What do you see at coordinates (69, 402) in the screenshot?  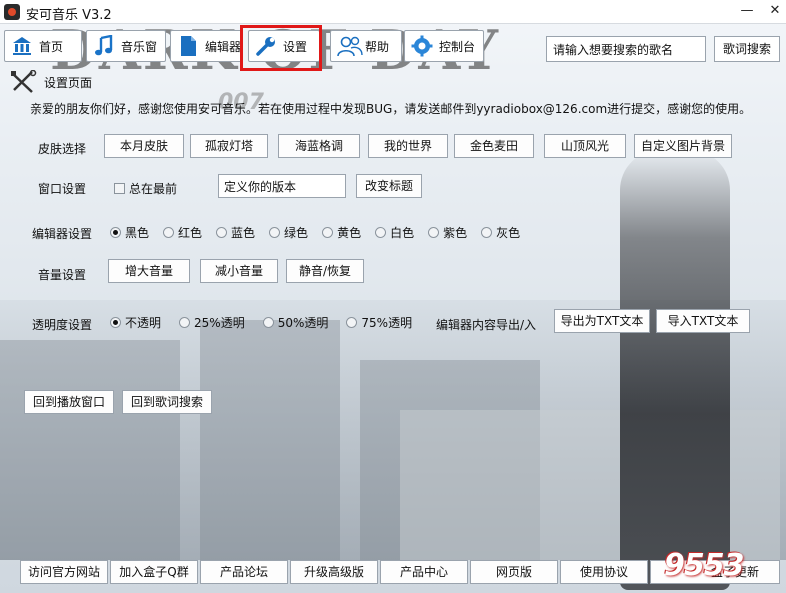 I see `back-to-player-button: 回到播放窗口` at bounding box center [69, 402].